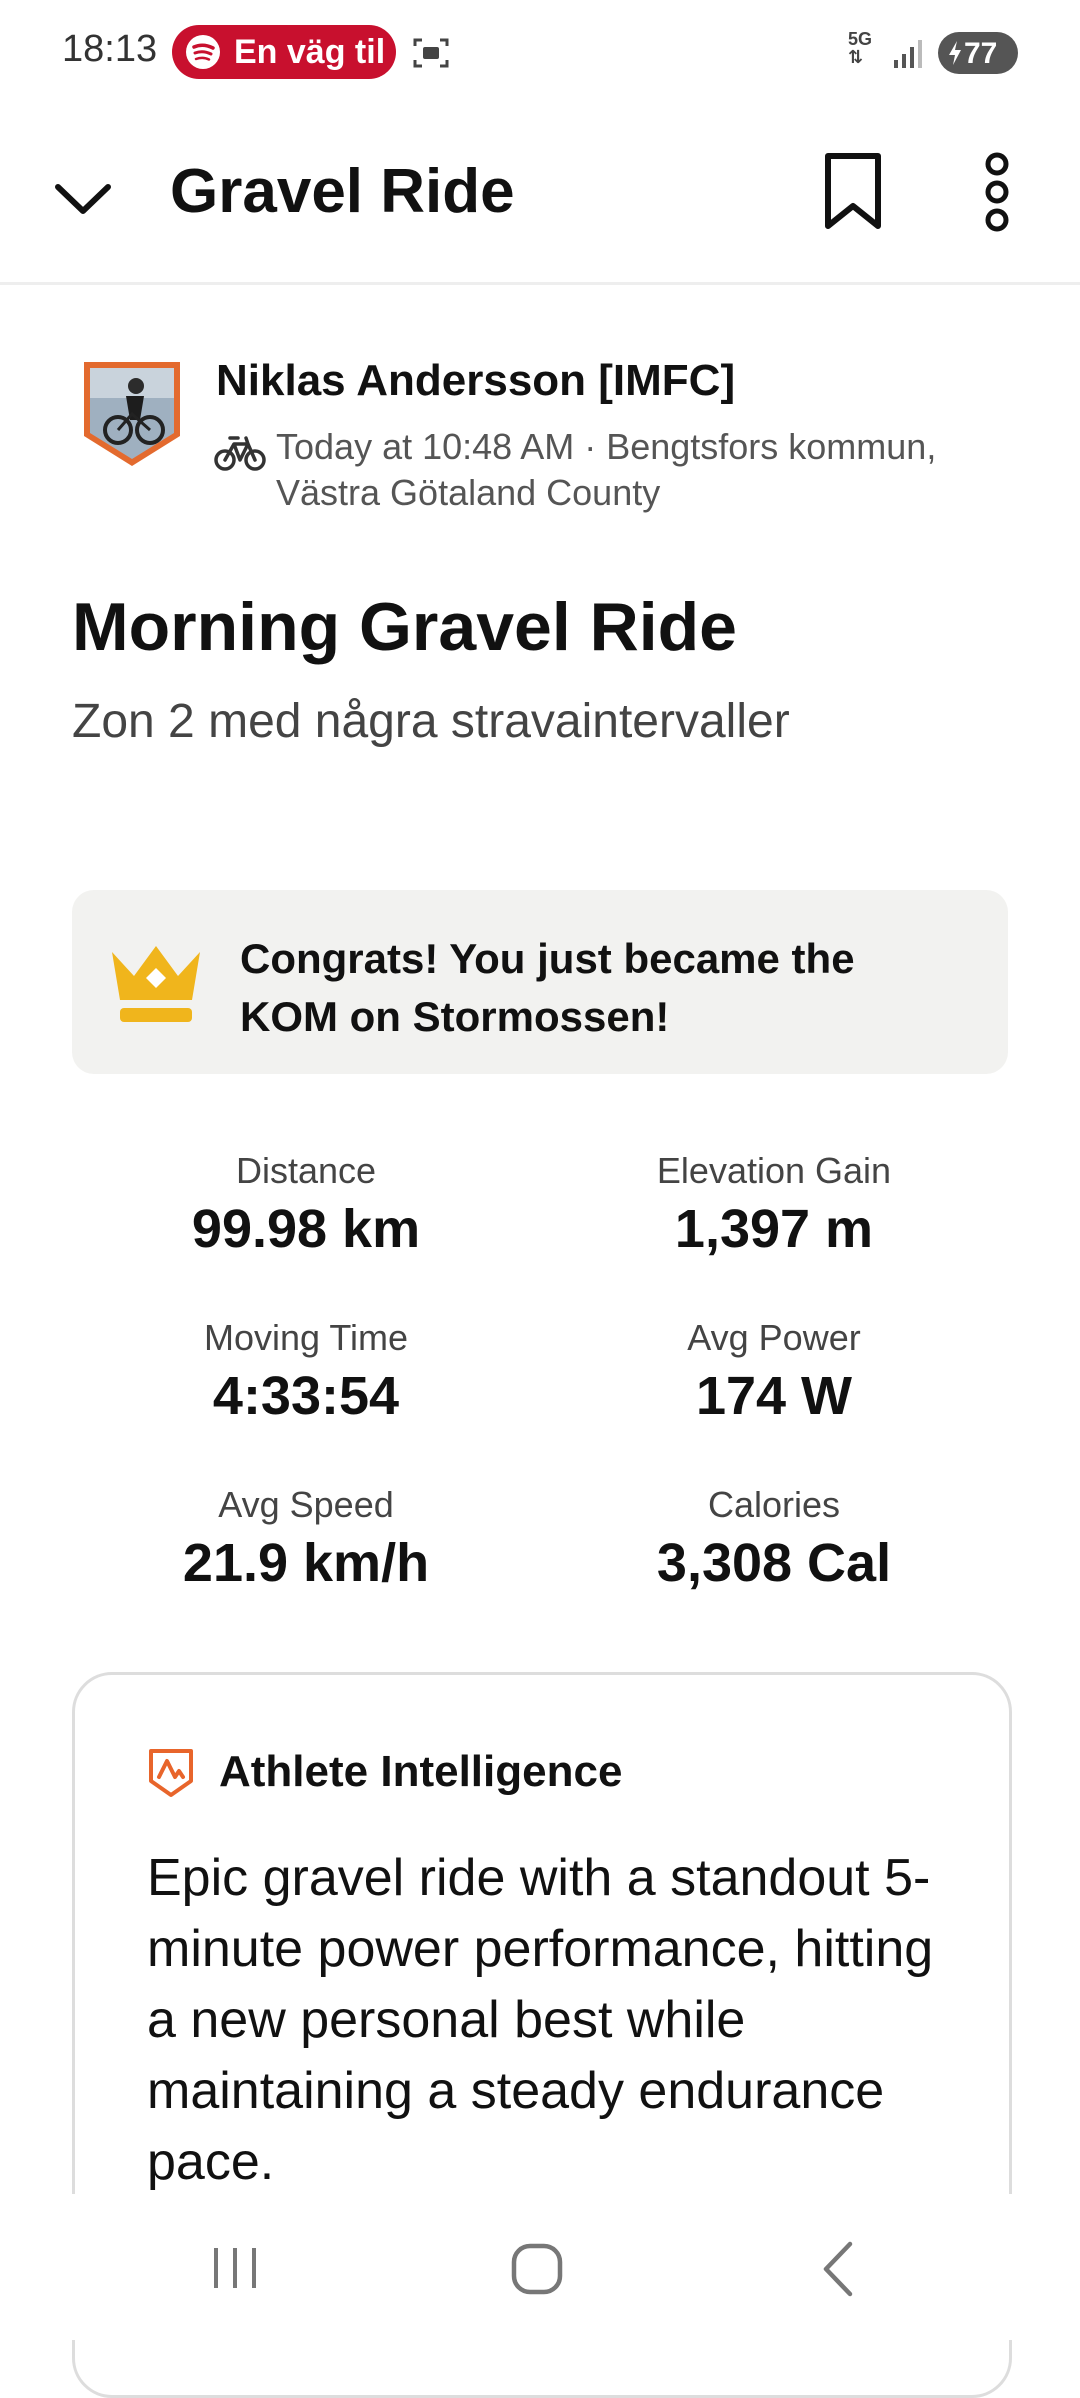 This screenshot has height=2398, width=1080. What do you see at coordinates (774, 1337) in the screenshot?
I see `stat-label: Avg Power` at bounding box center [774, 1337].